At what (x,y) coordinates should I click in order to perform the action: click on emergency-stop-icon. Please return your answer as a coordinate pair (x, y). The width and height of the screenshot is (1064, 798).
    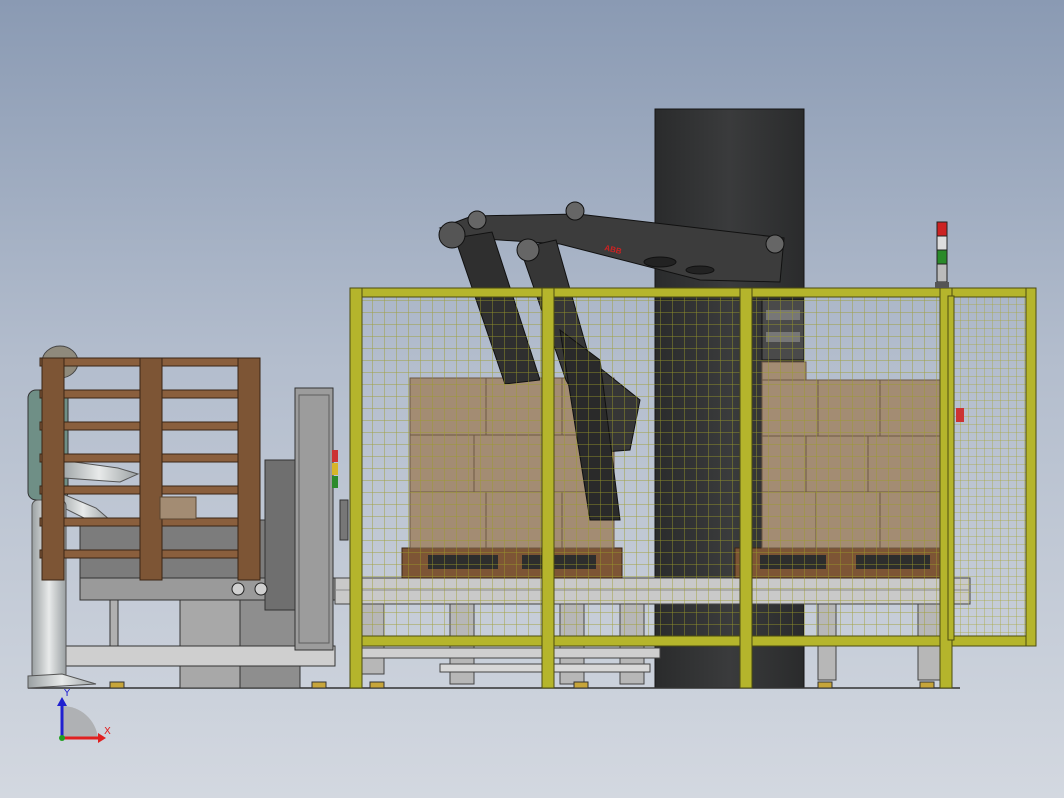
    Looking at the image, I should click on (960, 415).